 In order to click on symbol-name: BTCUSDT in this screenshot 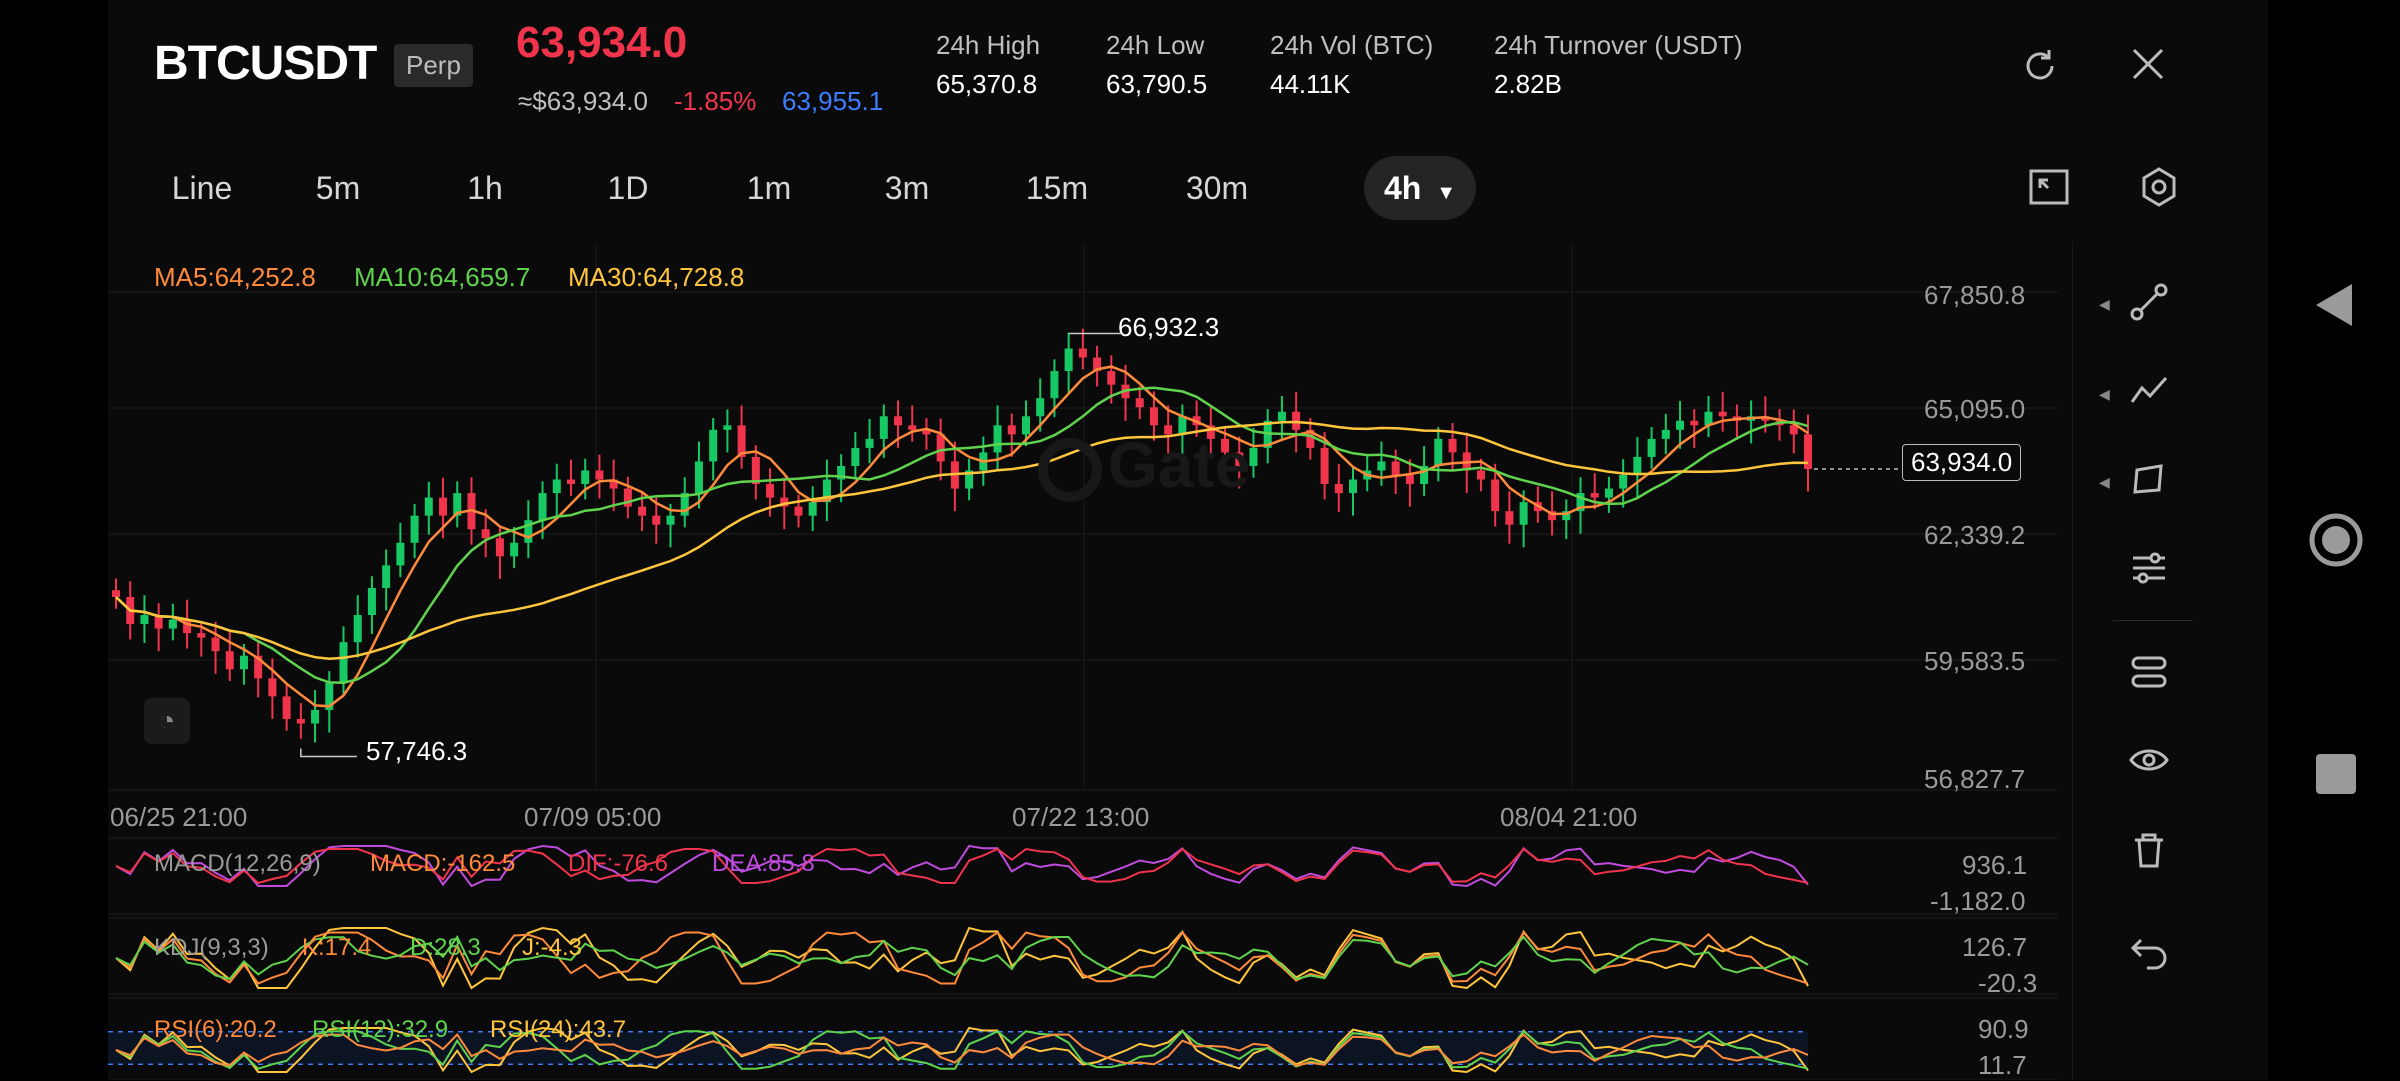, I will do `click(265, 63)`.